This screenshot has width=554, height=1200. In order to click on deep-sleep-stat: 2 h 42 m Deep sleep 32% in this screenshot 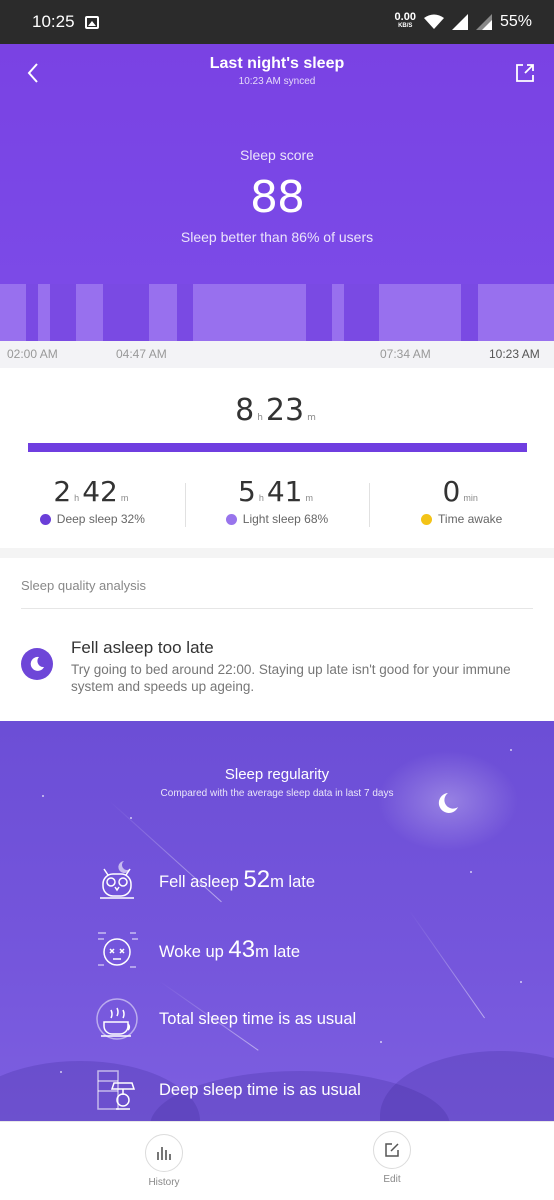, I will do `click(92, 505)`.